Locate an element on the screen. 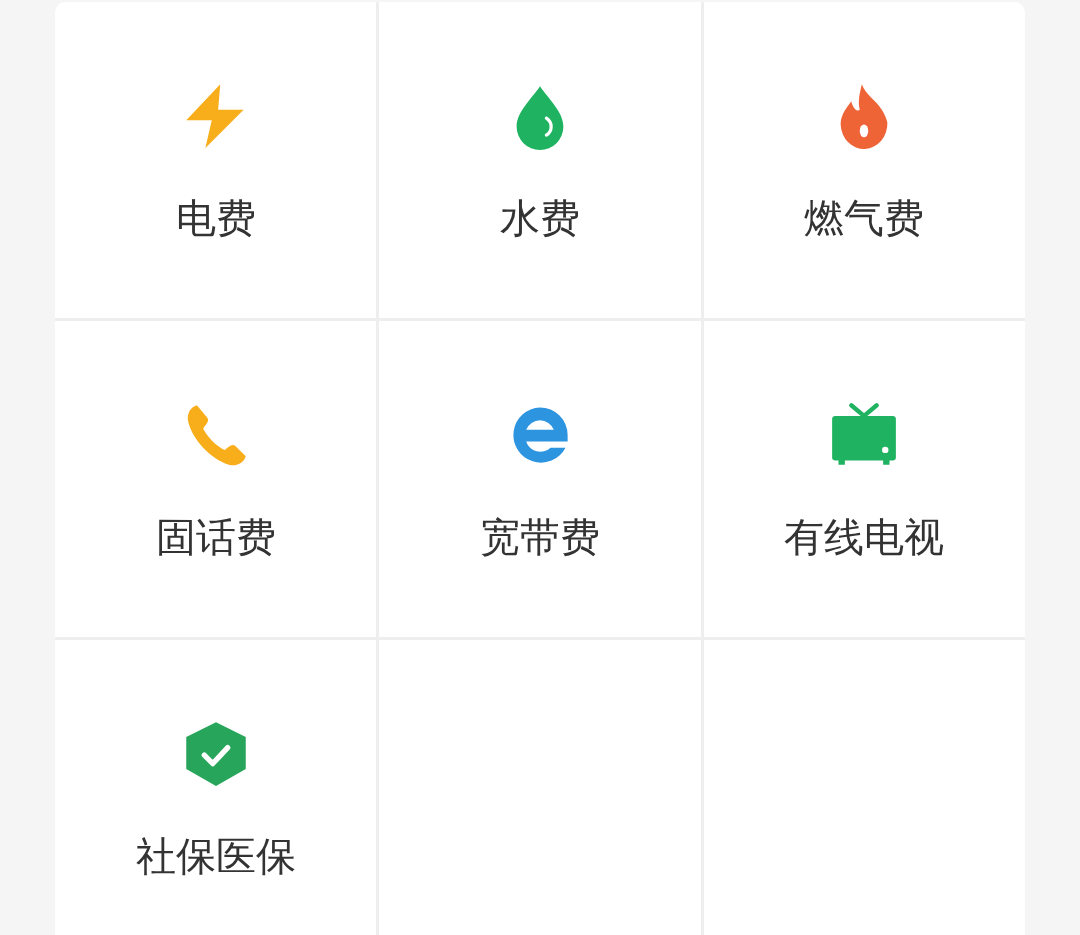  service-label: 社保医保 is located at coordinates (215, 856).